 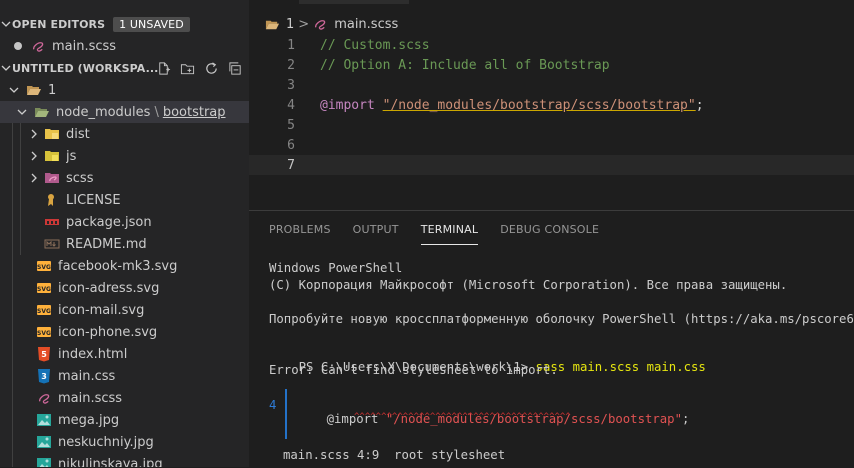 What do you see at coordinates (699, 105) in the screenshot?
I see `semicolon: ;` at bounding box center [699, 105].